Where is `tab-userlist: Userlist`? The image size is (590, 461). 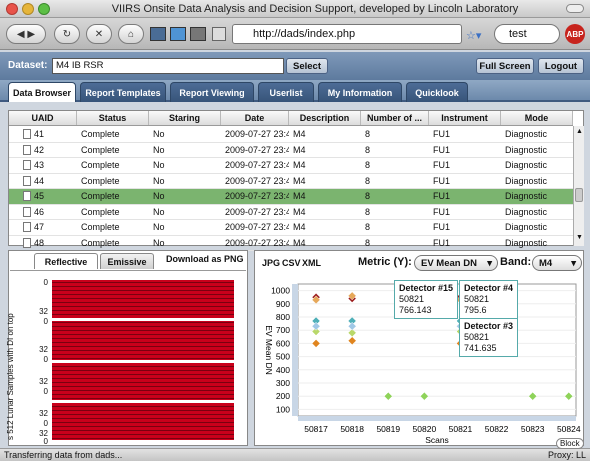
tab-userlist: Userlist is located at coordinates (286, 92).